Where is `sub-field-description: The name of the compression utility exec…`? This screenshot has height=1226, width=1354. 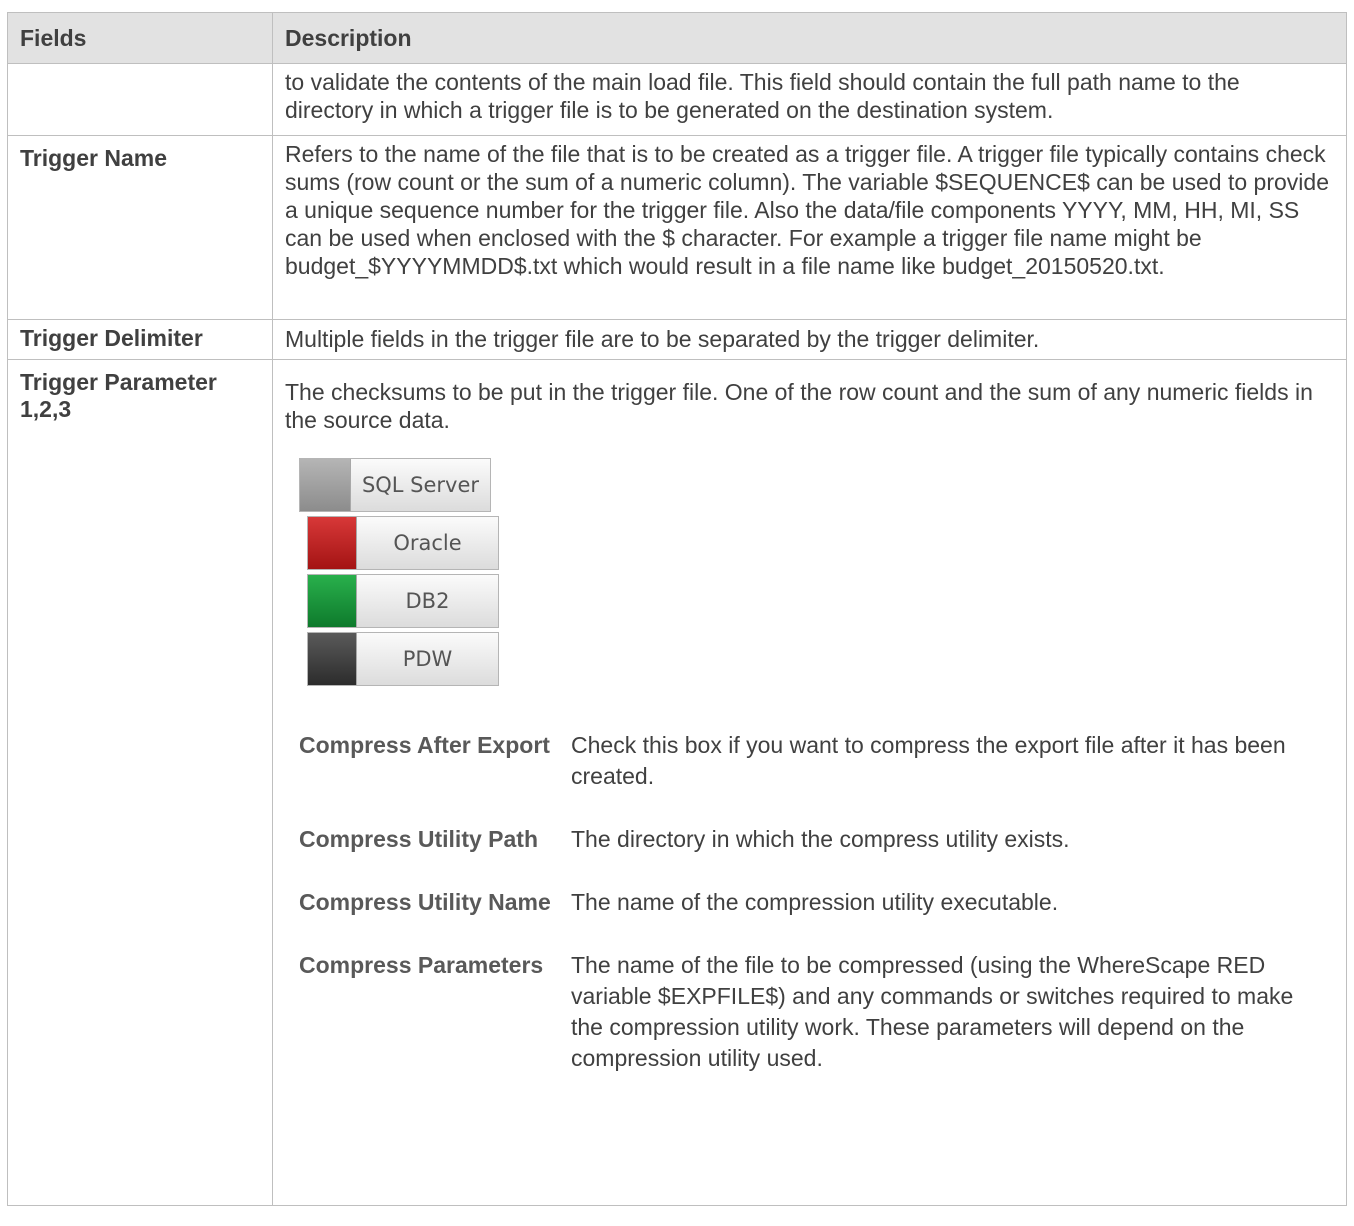 sub-field-description: The name of the compression utility exec… is located at coordinates (815, 902).